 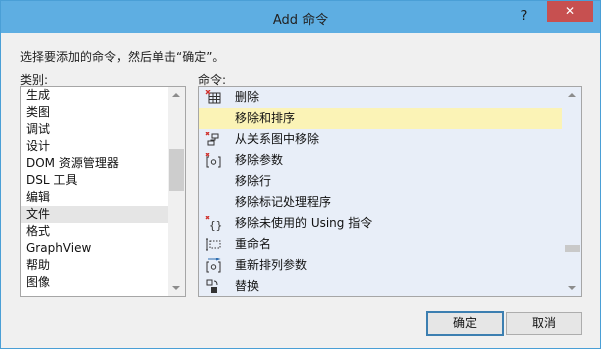 I want to click on category-item: 编辑, so click(x=103, y=197).